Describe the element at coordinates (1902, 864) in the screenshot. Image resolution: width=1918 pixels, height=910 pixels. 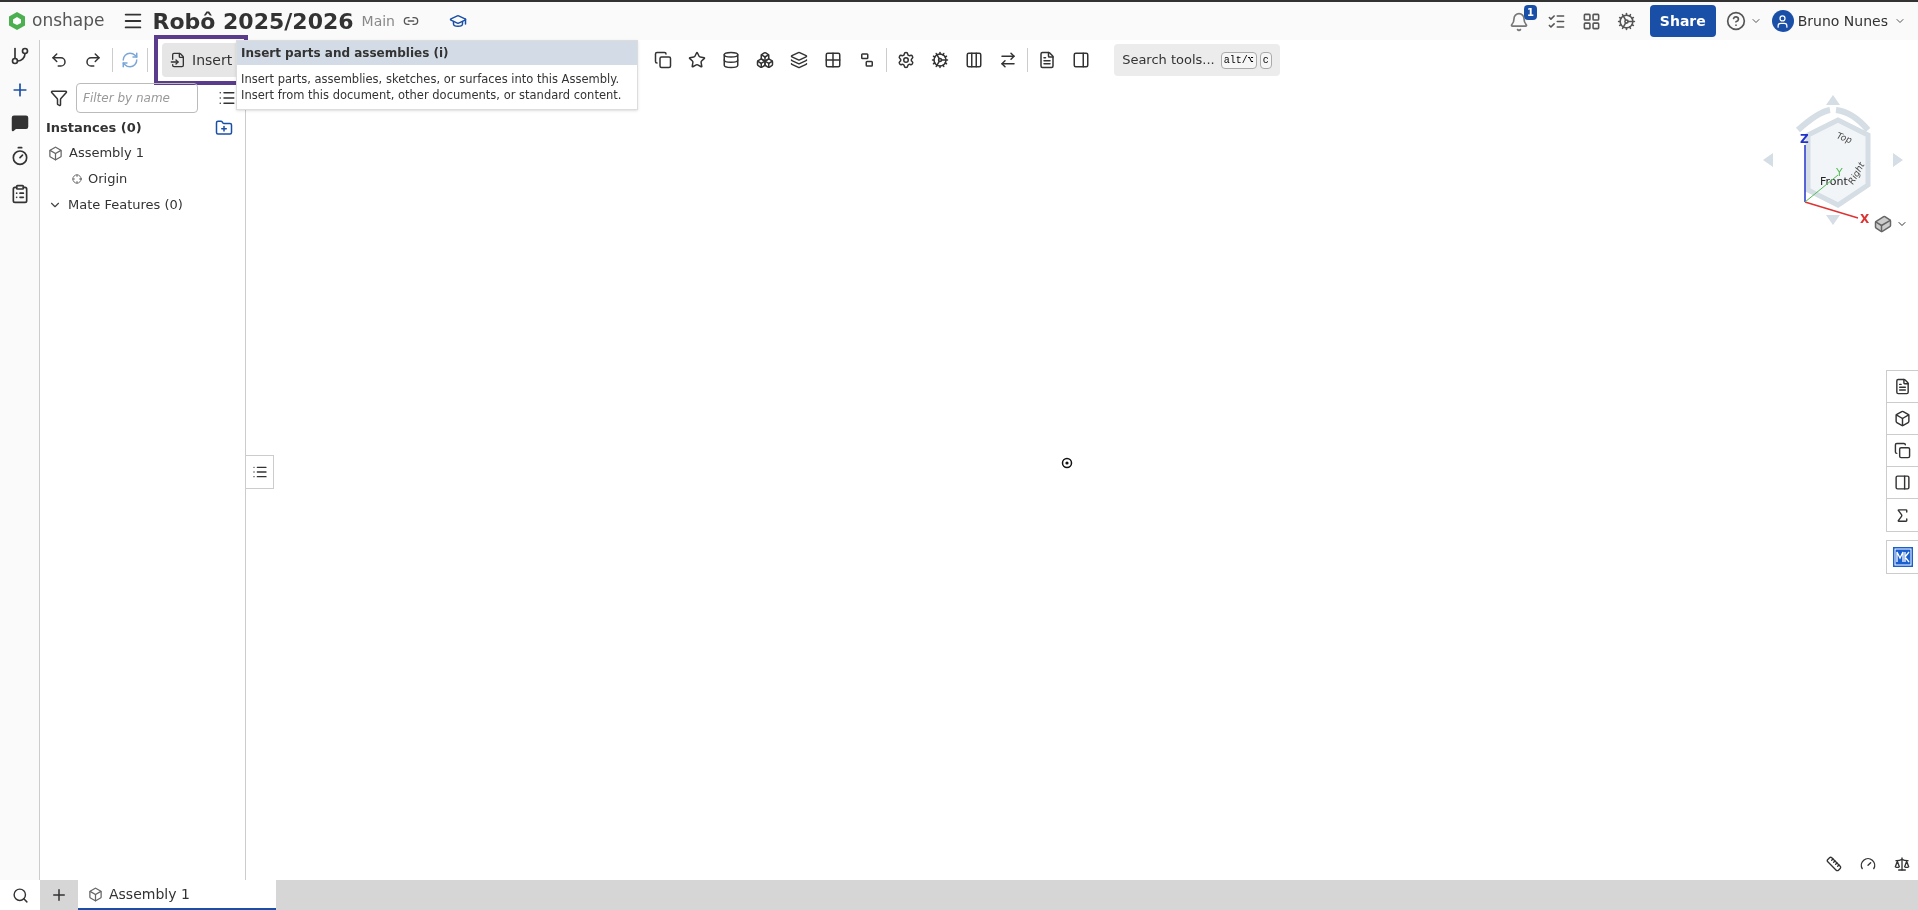
I see `mass-icon` at that location.